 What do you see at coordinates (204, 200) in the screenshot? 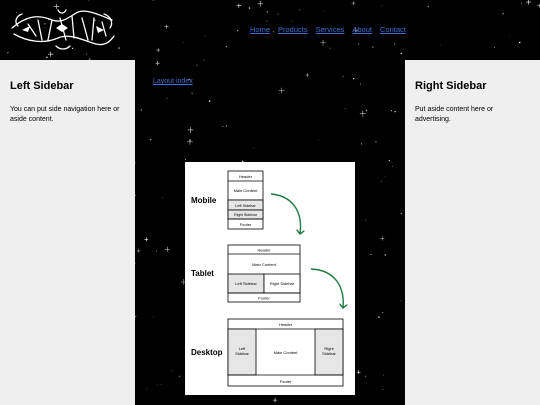
I see `mobile-label: Mobile` at bounding box center [204, 200].